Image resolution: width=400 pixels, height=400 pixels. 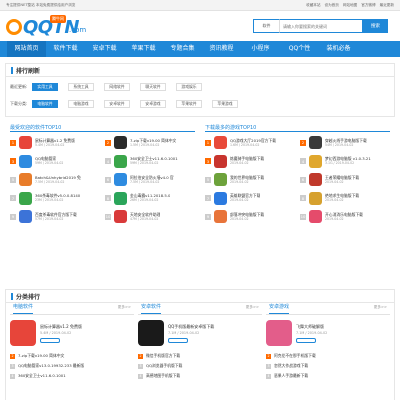 I want to click on top-link-weibo: 官方微博, so click(x=368, y=5).